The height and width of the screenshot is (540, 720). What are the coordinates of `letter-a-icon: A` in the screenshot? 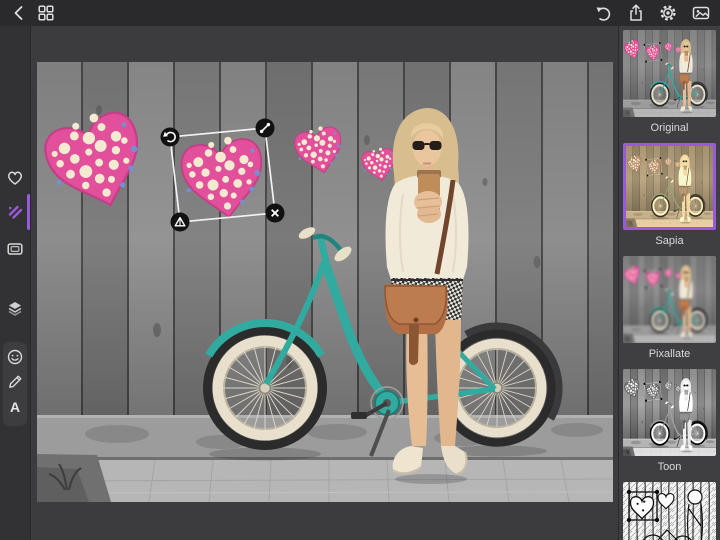 It's located at (15, 407).